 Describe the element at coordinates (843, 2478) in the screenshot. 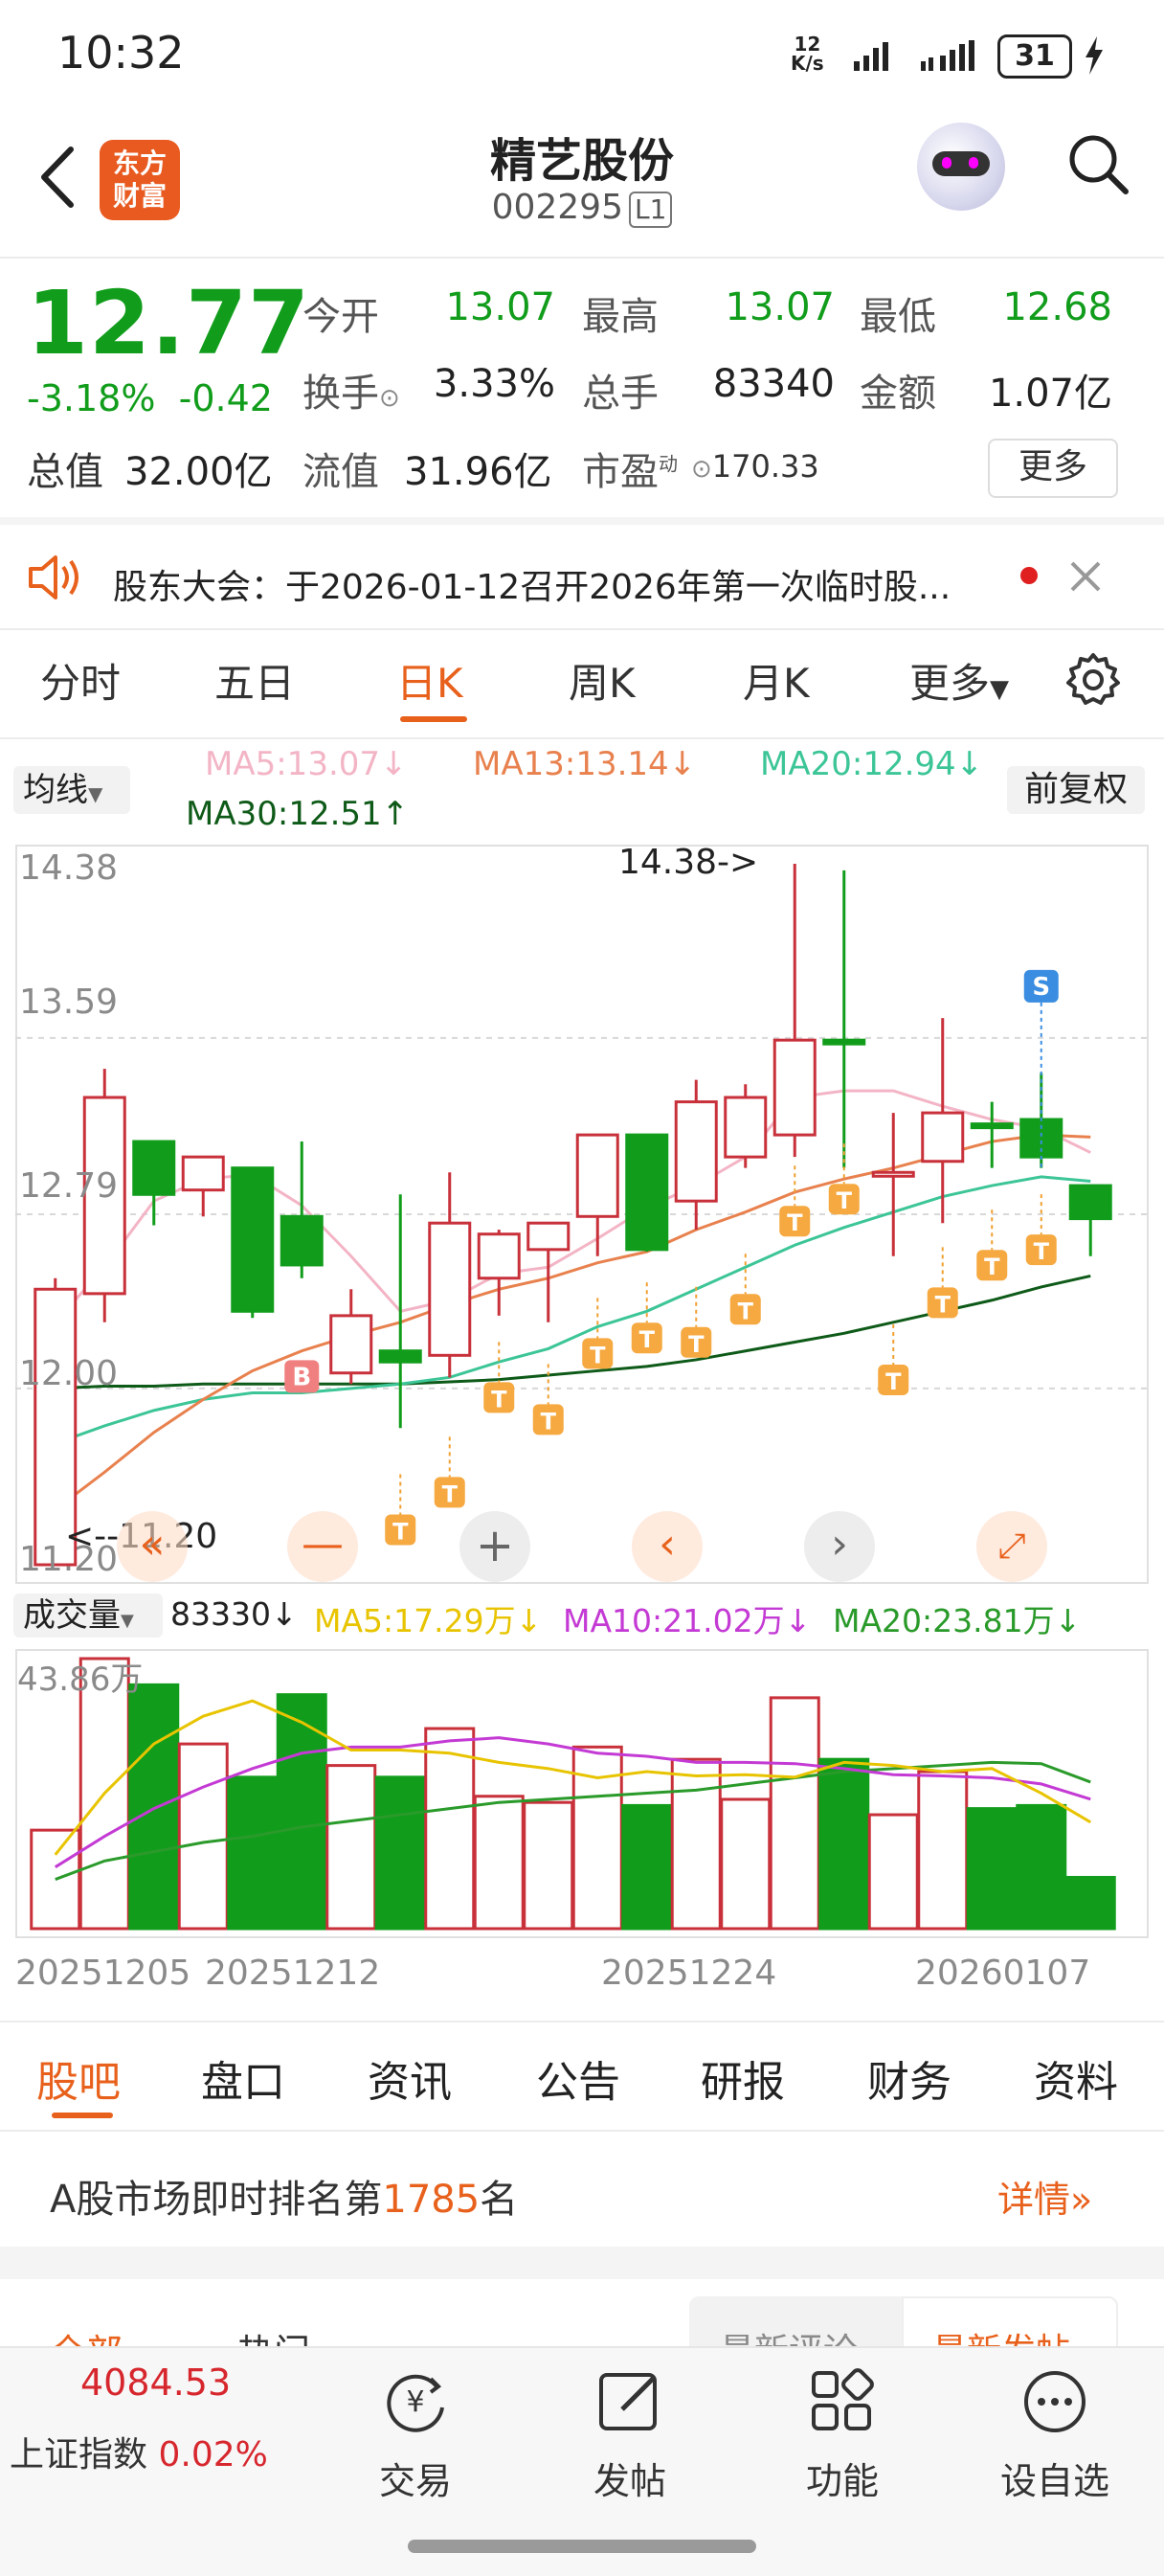

I see `nav-functions: 功能` at that location.